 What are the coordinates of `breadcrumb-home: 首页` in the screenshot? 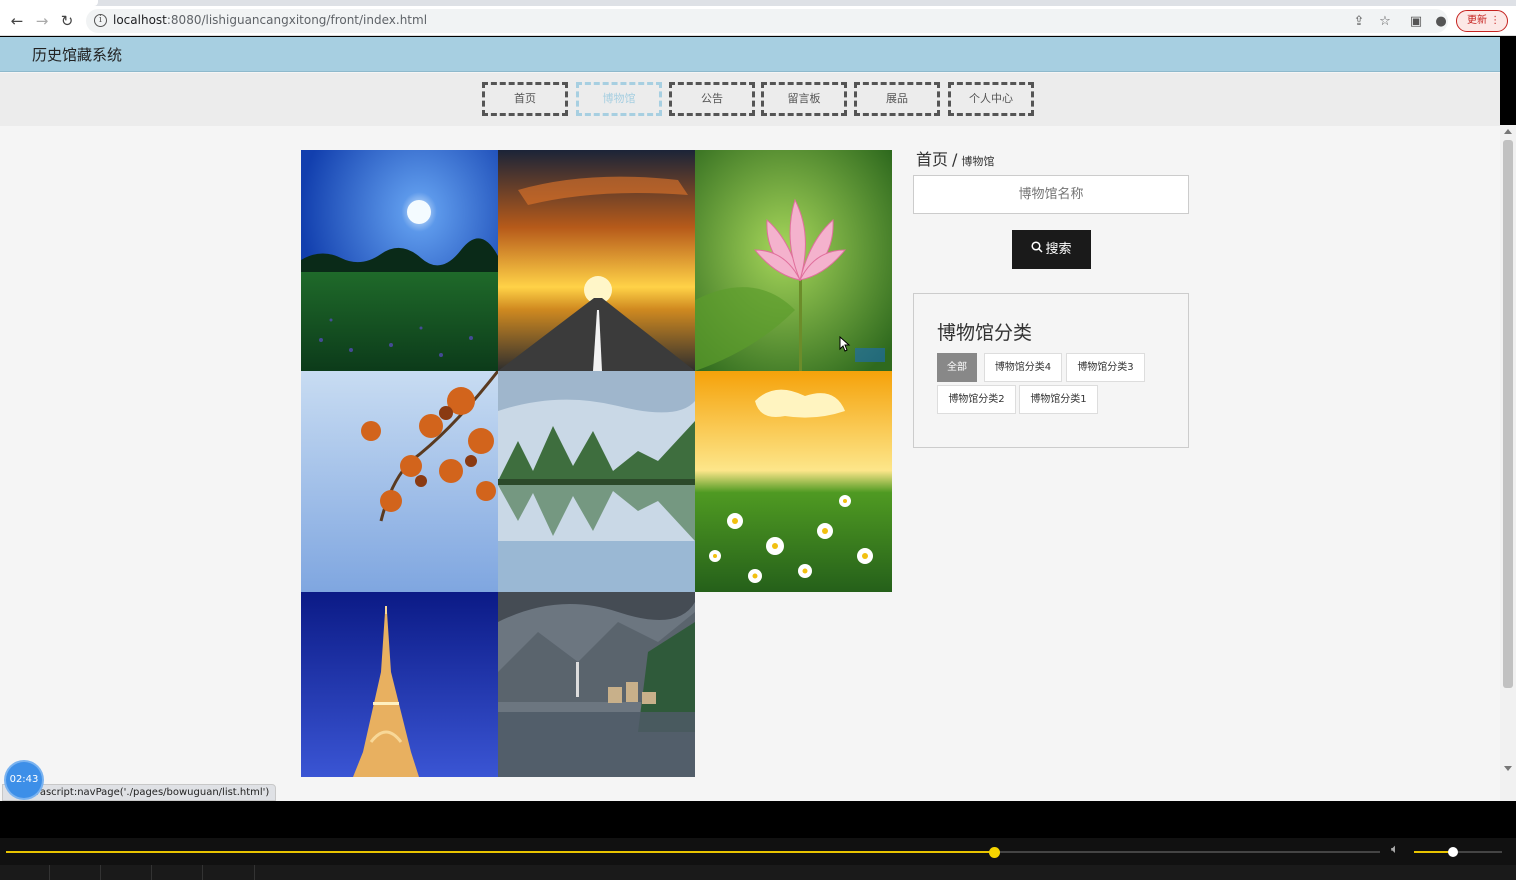 It's located at (932, 159).